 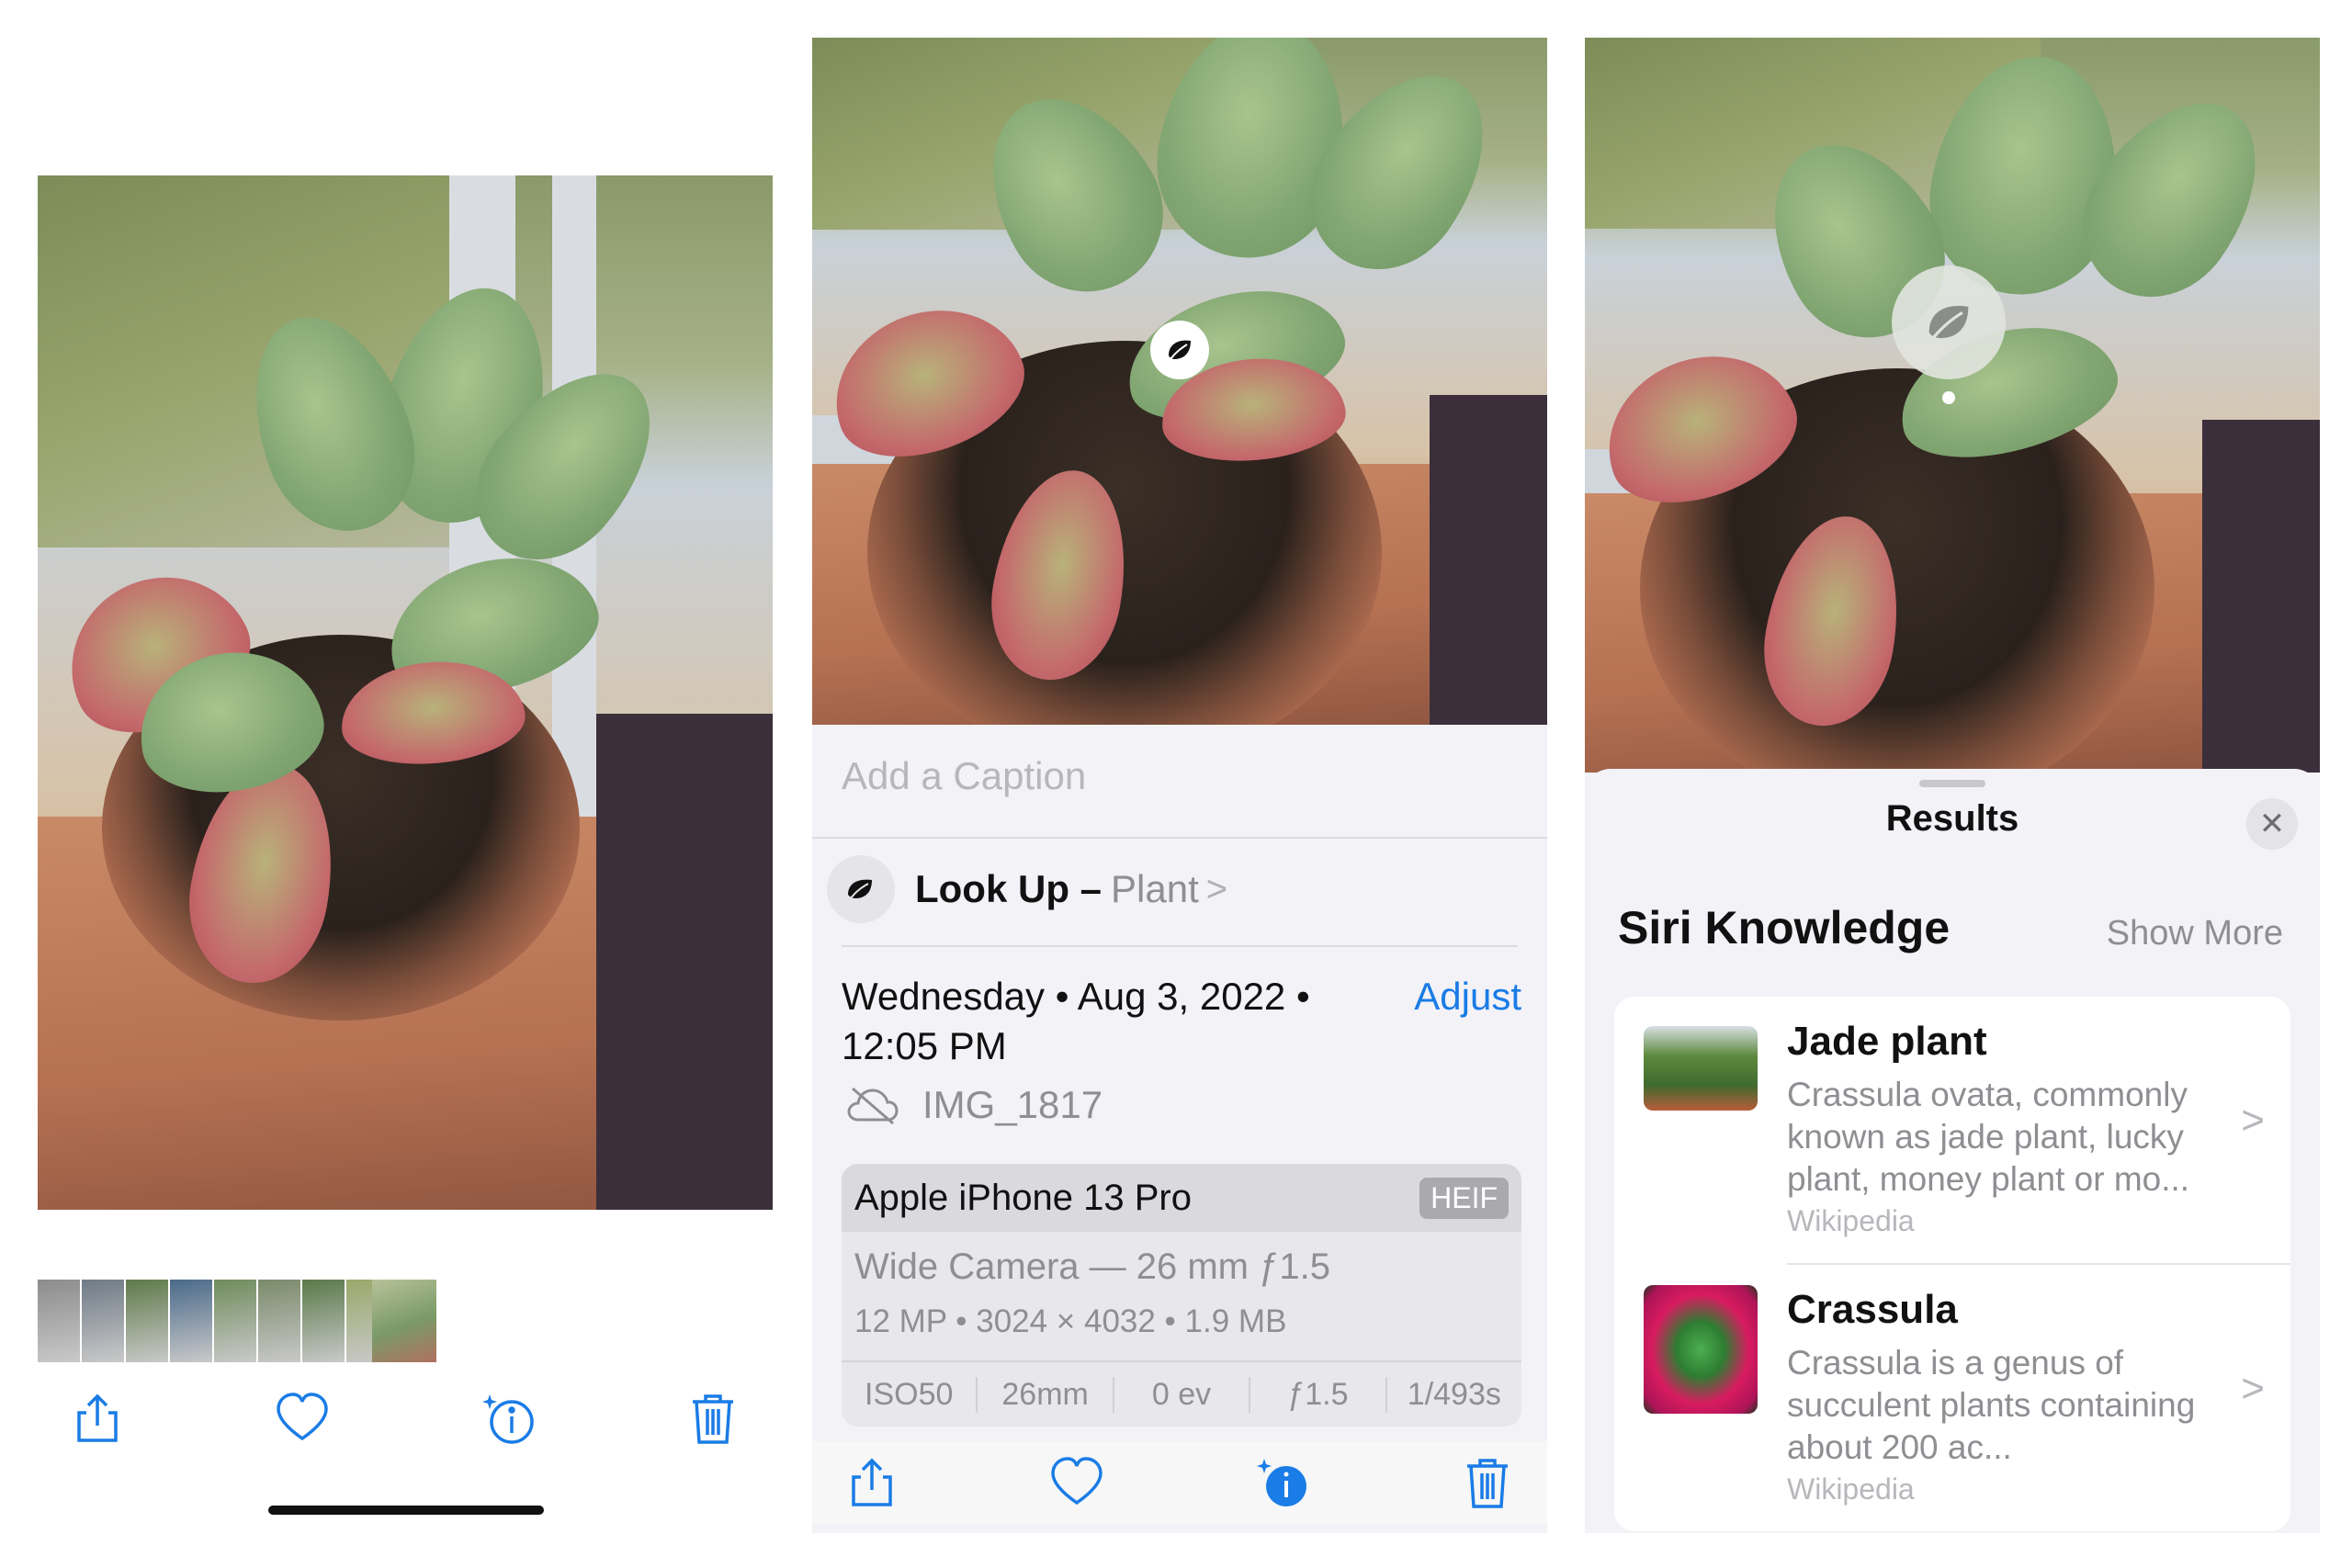 I want to click on look-up-subject: Plant, so click(x=1155, y=889).